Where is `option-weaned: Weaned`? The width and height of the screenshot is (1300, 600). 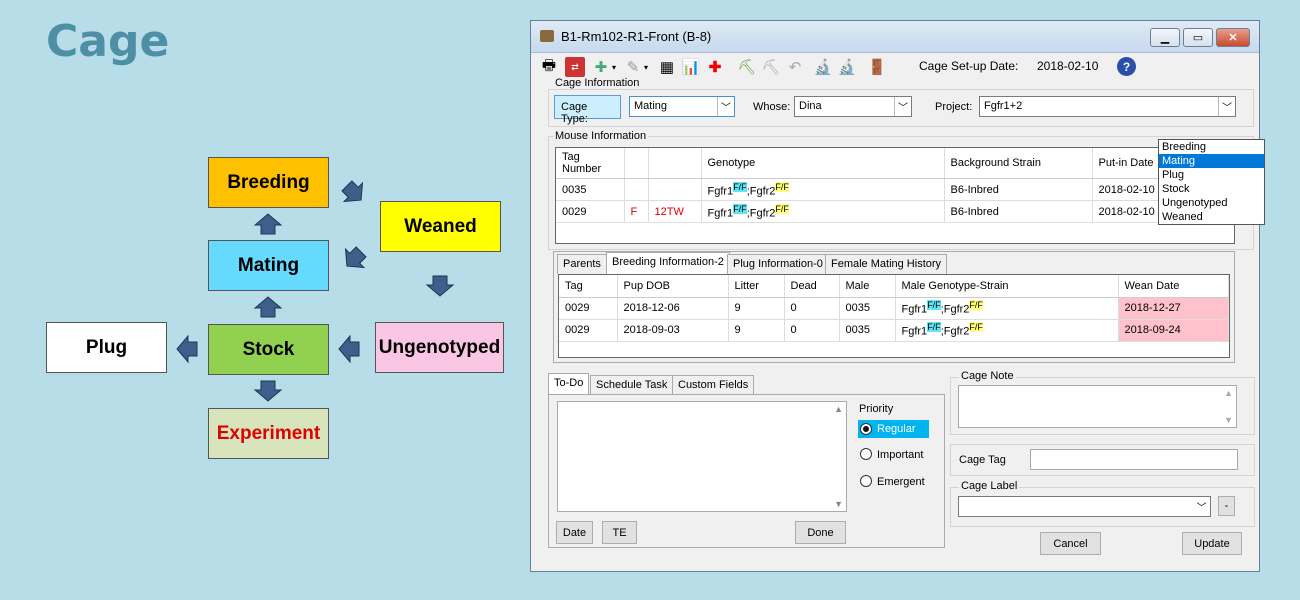 option-weaned: Weaned is located at coordinates (1211, 217).